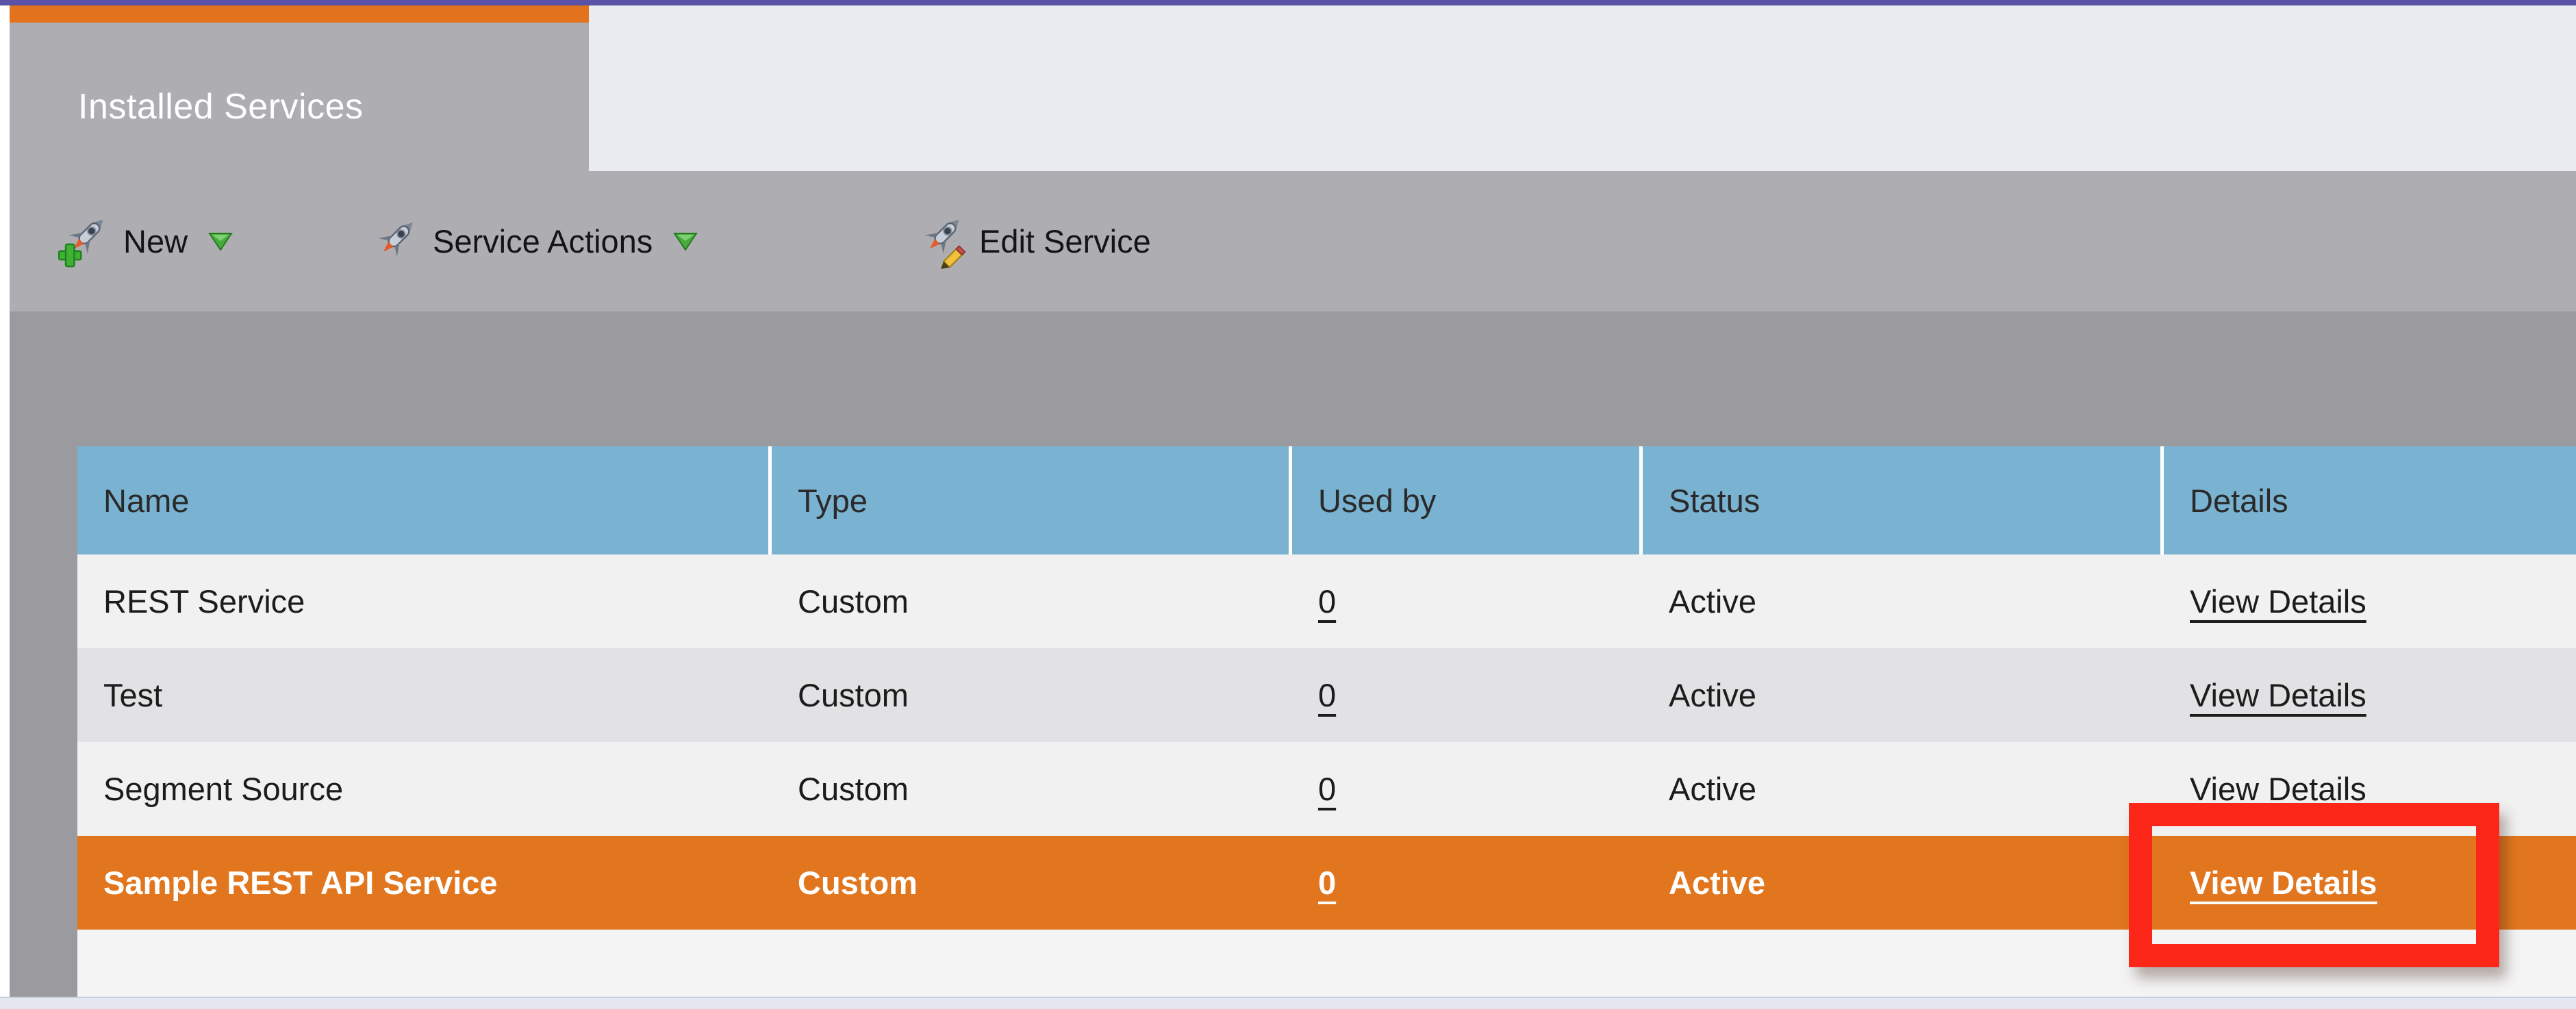 Image resolution: width=2576 pixels, height=1009 pixels. Describe the element at coordinates (1288, 3) in the screenshot. I see `top-accent-line` at that location.